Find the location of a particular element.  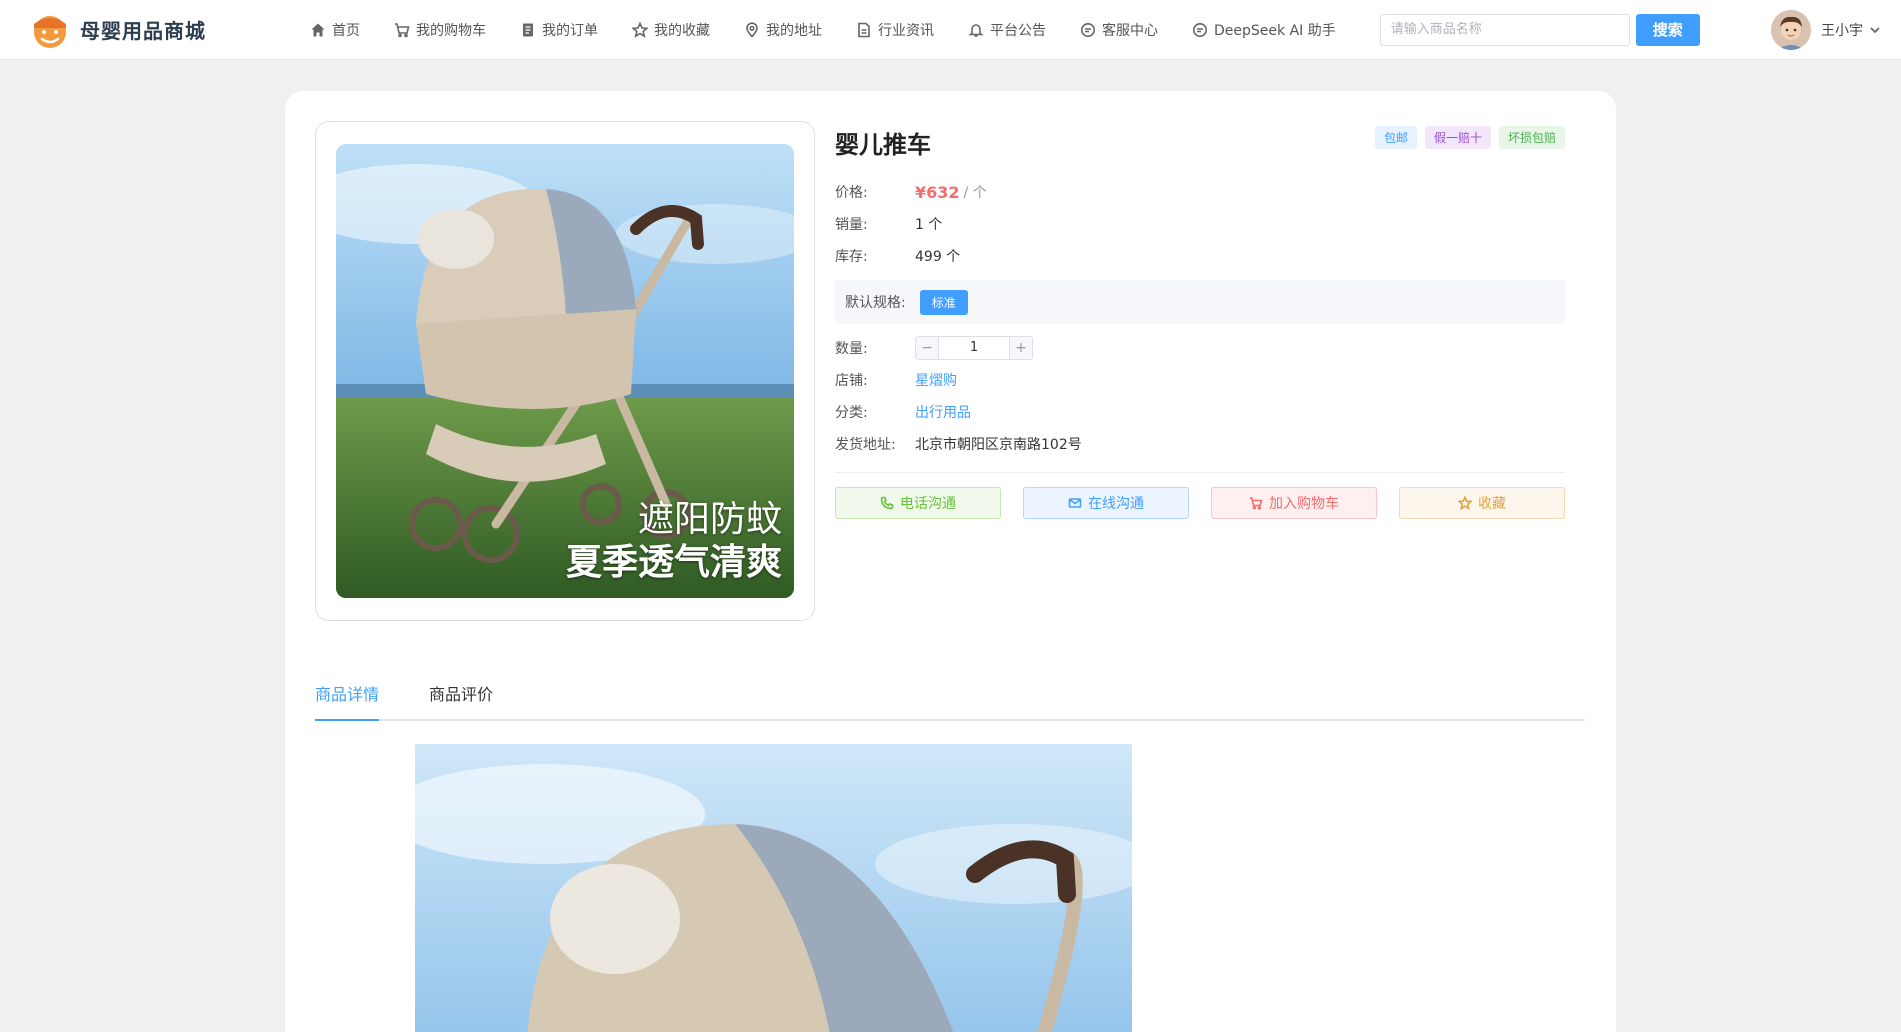

image-caption-line-2: 夏季透气清爽 is located at coordinates (673, 562).